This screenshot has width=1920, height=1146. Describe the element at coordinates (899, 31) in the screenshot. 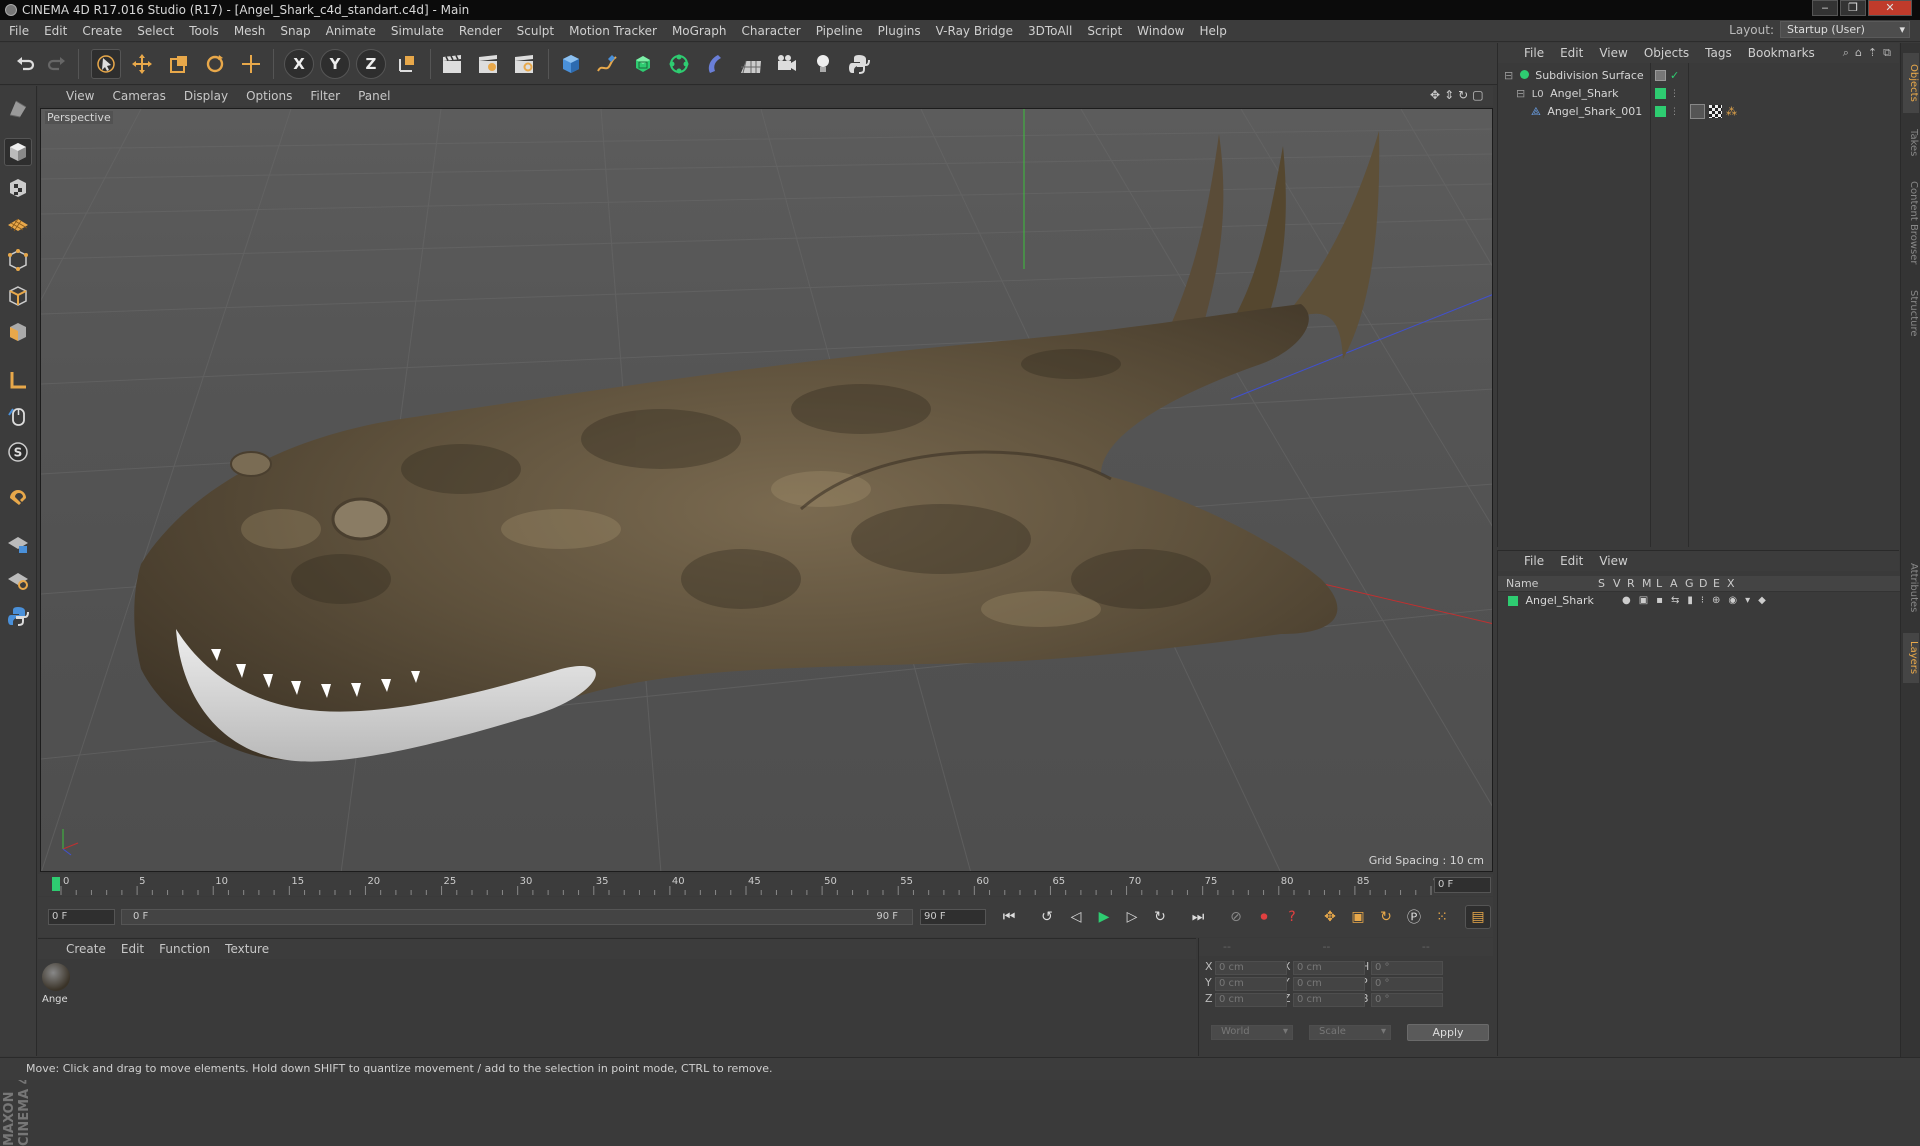

I see `menu-plugins: Plugins` at that location.